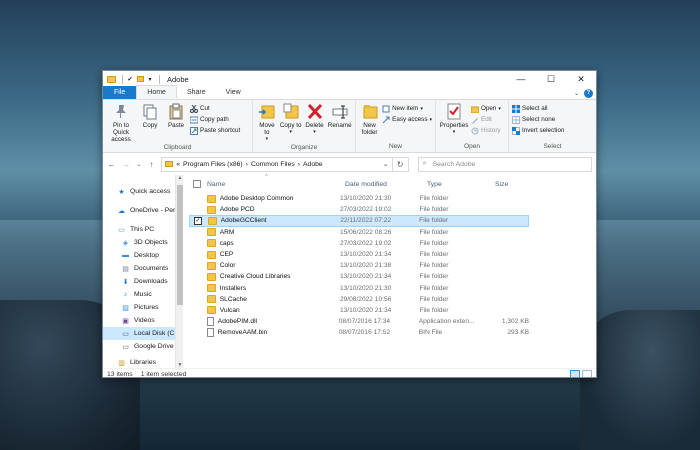 This screenshot has height=450, width=700. I want to click on paste-button: Paste, so click(176, 116).